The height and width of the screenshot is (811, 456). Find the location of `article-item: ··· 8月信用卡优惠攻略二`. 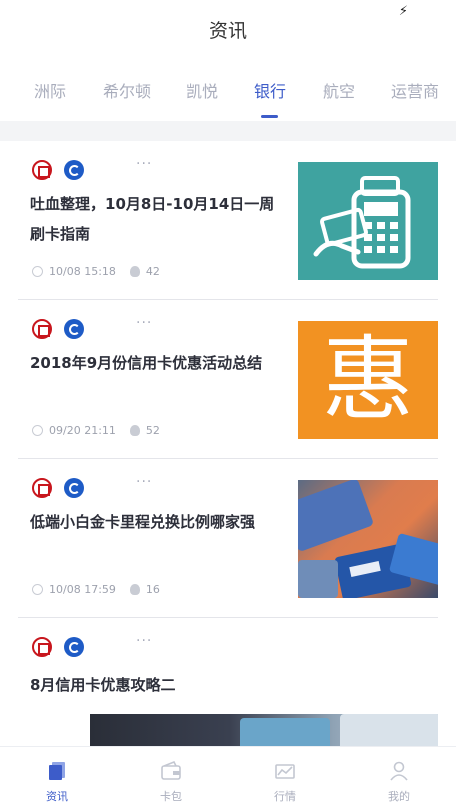

article-item: ··· 8月信用卡优惠攻略二 is located at coordinates (228, 682).